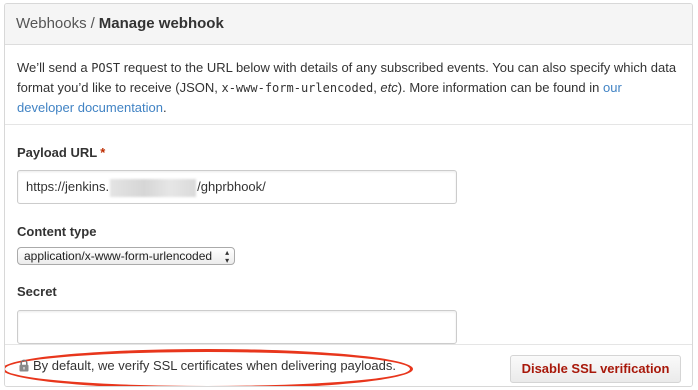 This screenshot has width=698, height=390. I want to click on content-type-select: application/x-www-form-urlencoded ▴ ▾, so click(126, 256).